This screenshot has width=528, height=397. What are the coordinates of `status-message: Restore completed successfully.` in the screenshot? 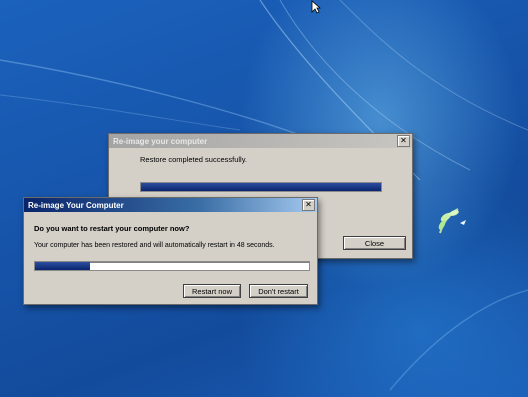 It's located at (193, 159).